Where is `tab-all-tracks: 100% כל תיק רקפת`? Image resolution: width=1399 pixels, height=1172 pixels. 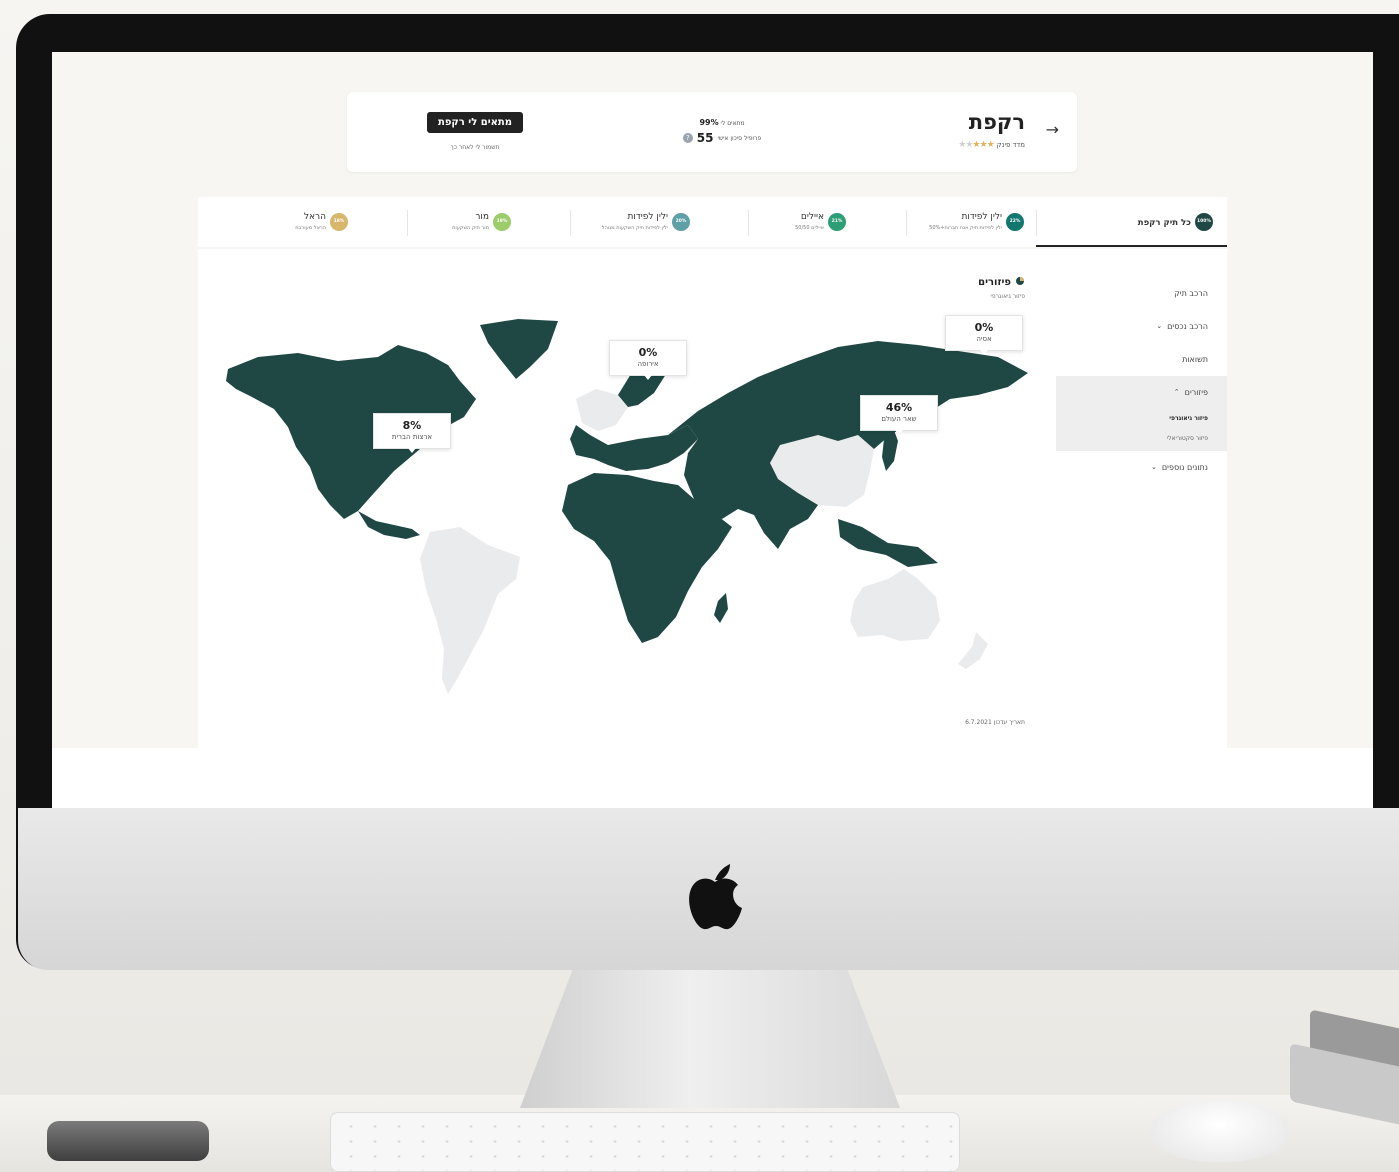 tab-all-tracks: 100% כל תיק רקפת is located at coordinates (1168, 223).